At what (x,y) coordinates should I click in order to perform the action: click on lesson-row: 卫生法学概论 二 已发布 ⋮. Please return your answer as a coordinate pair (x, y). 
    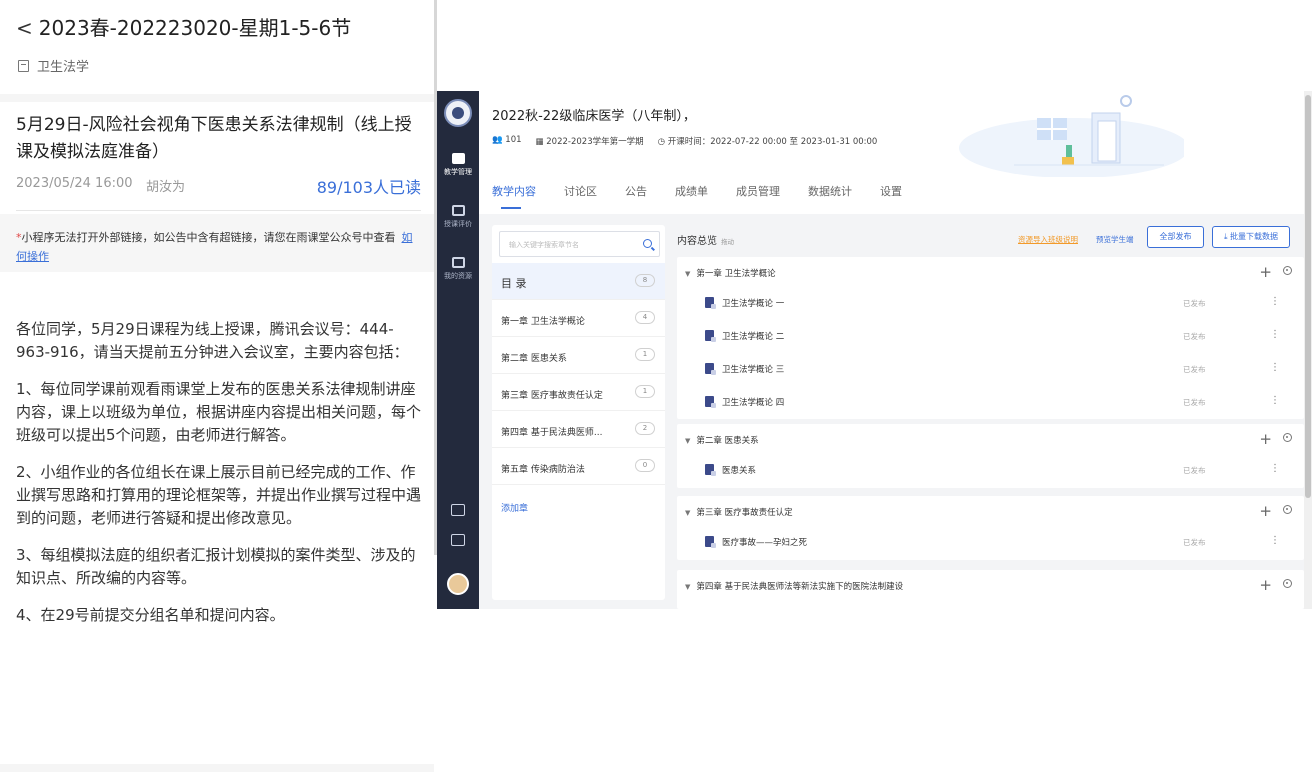
    Looking at the image, I should click on (990, 336).